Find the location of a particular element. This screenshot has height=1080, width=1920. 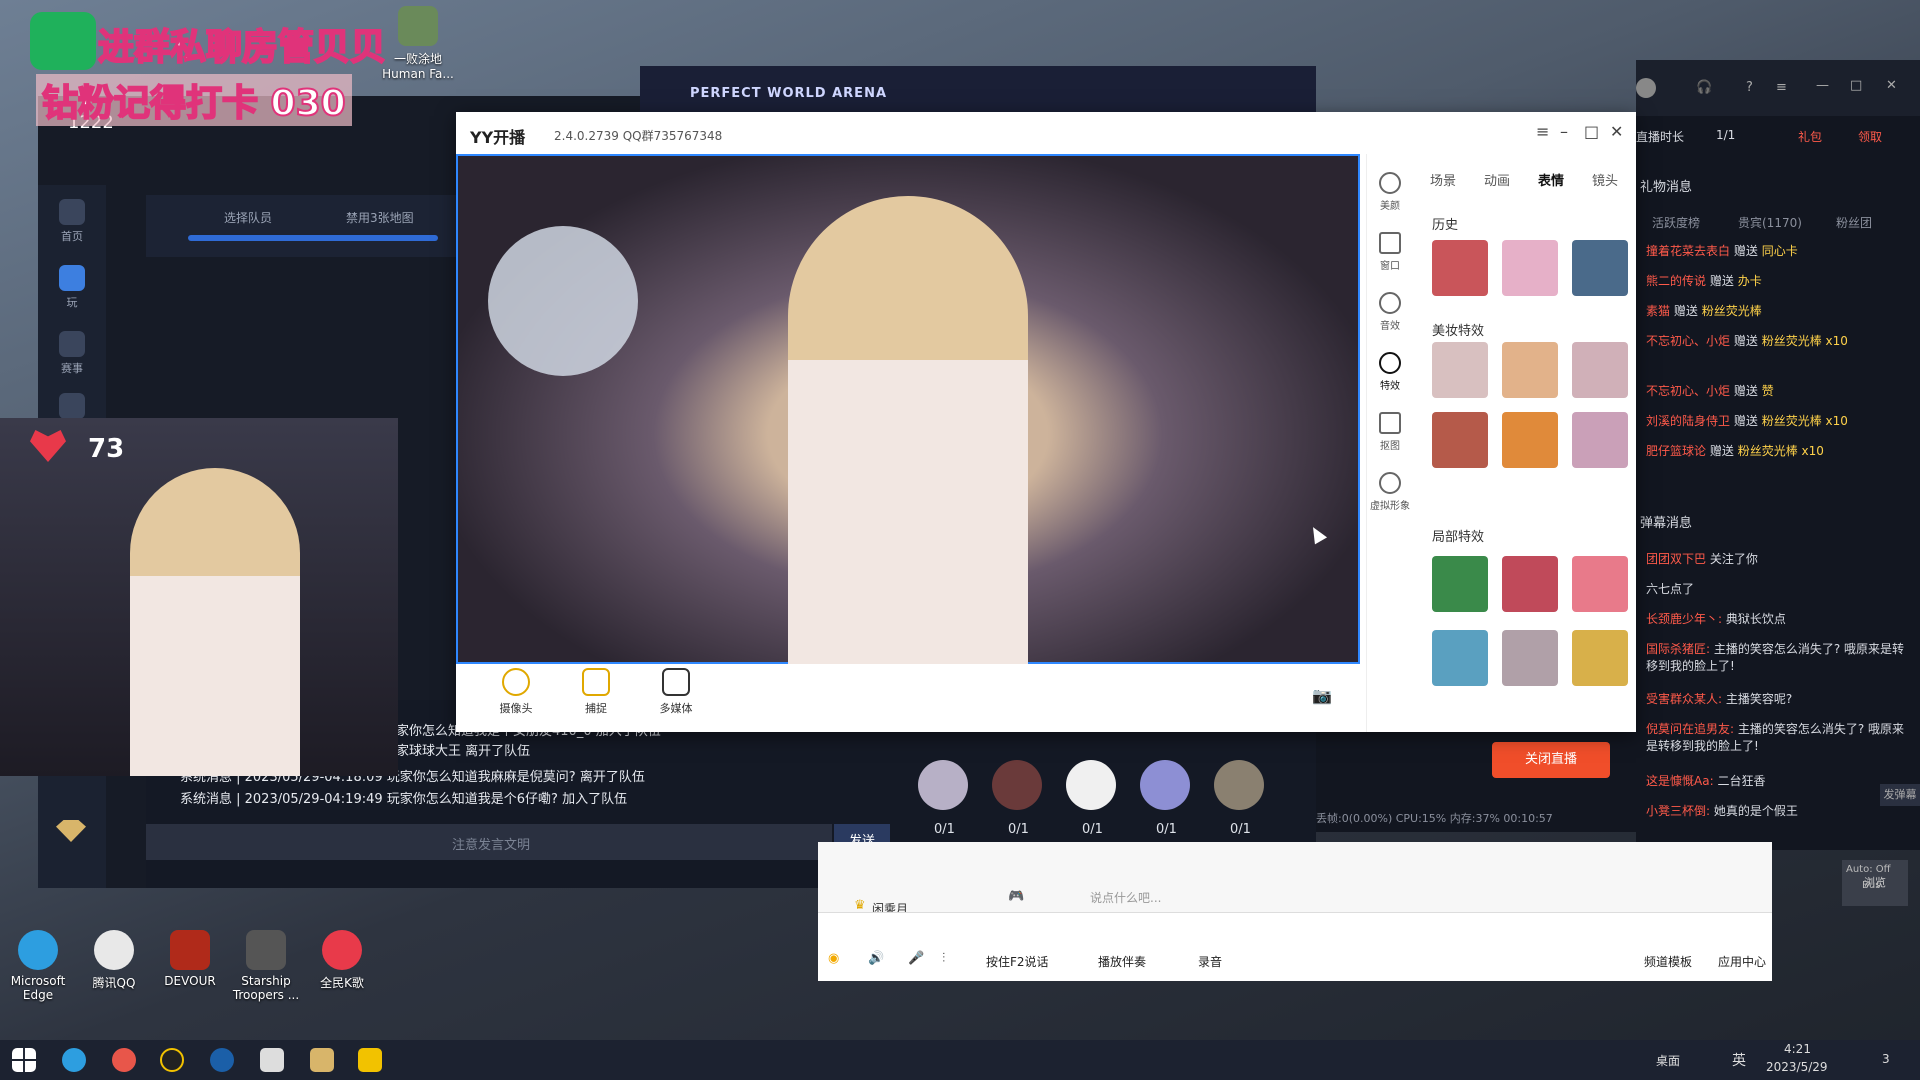

play-icon is located at coordinates (676, 682).